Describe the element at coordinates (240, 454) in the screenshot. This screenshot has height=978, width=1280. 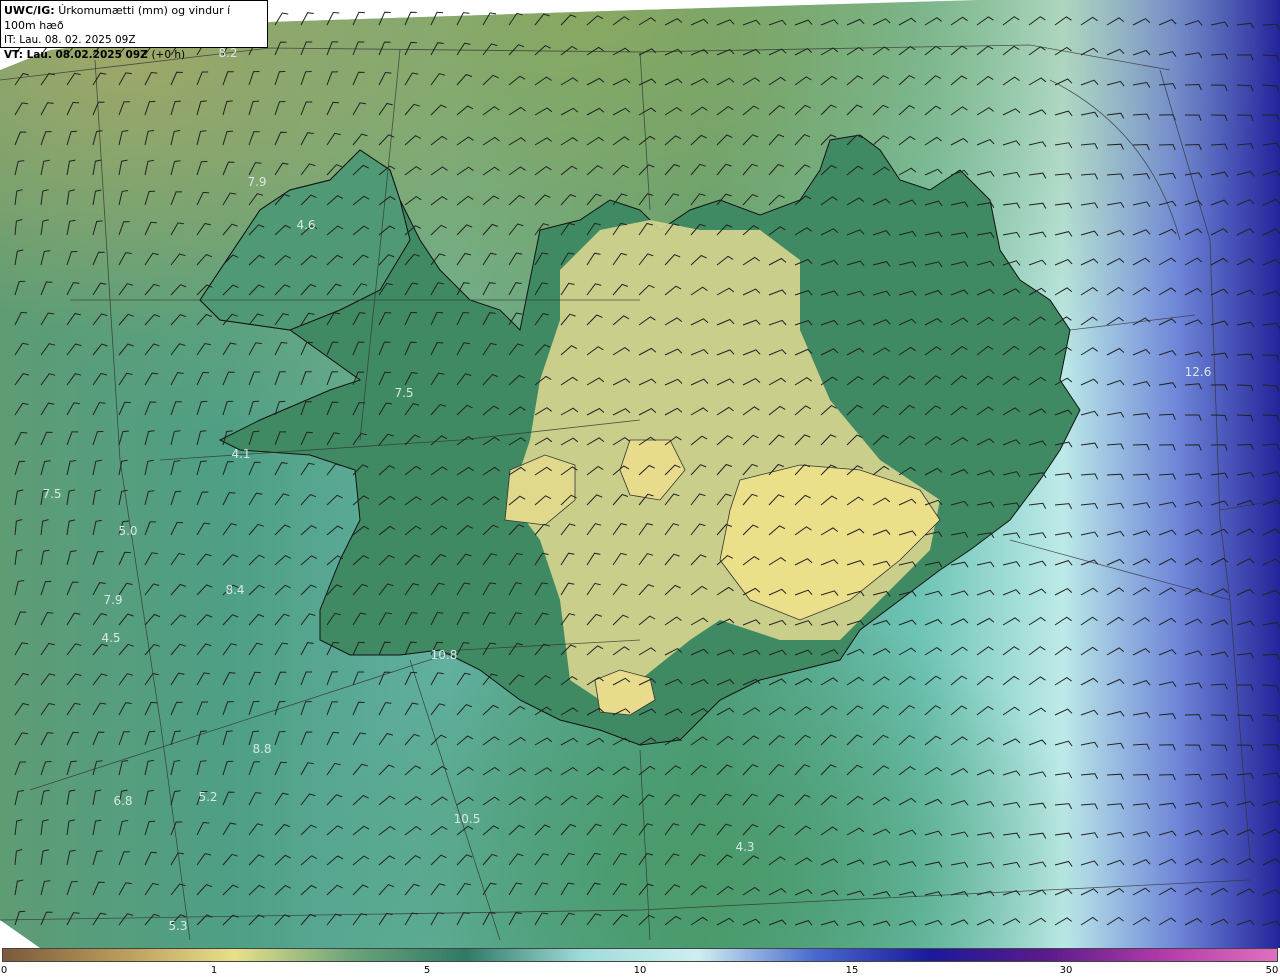
I see `value-label: 4.1` at that location.